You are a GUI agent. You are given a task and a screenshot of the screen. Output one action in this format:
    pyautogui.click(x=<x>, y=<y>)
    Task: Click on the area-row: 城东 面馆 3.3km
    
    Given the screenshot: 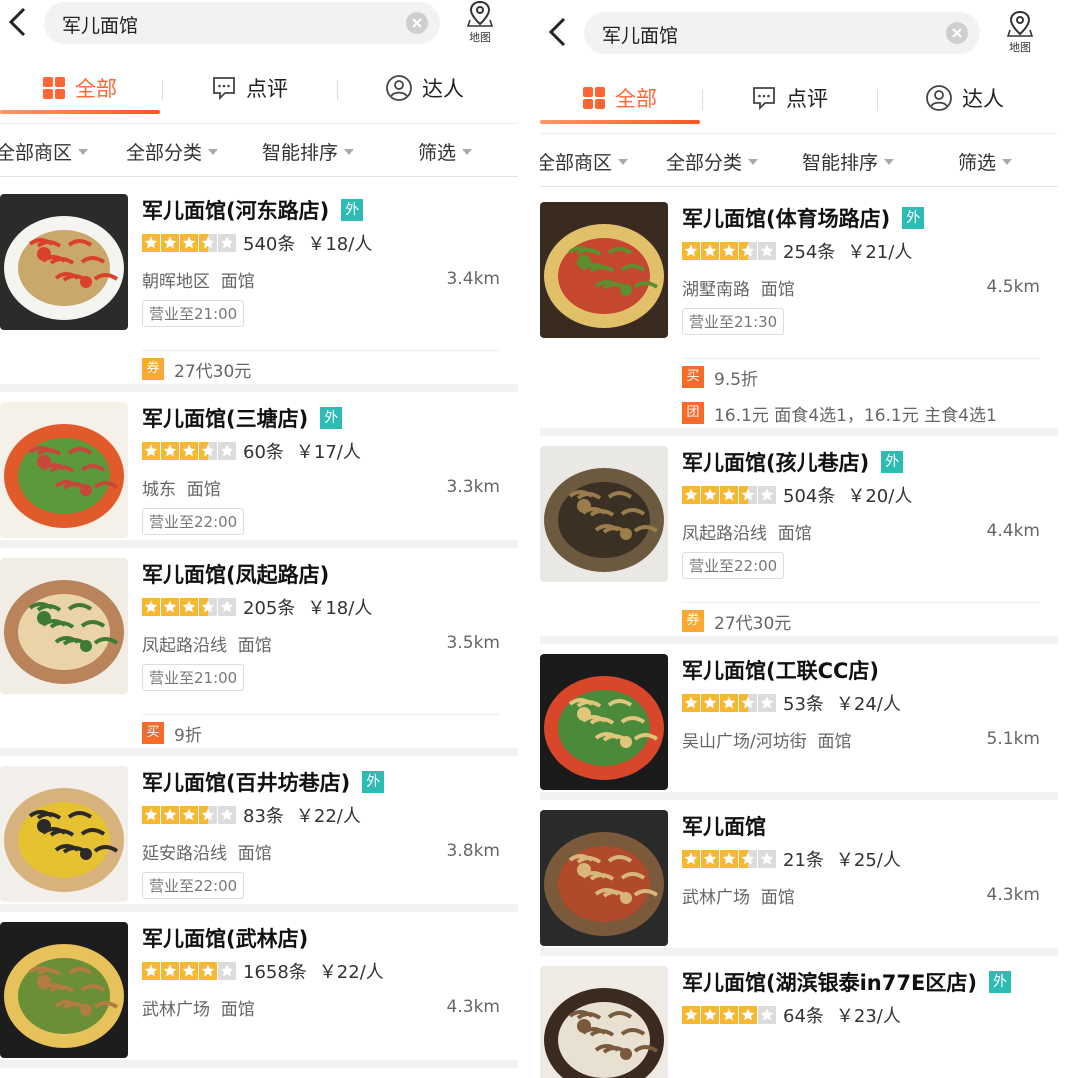 What is the action you would take?
    pyautogui.click(x=321, y=487)
    